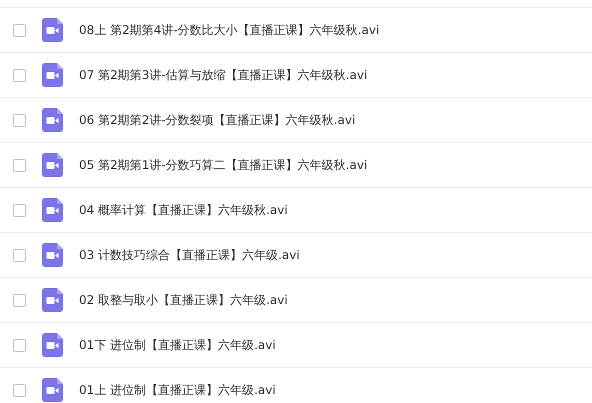  What do you see at coordinates (229, 30) in the screenshot?
I see `file-name: 08上 第2期第4讲-分数比大小【直播正课】六年级秋.avi` at bounding box center [229, 30].